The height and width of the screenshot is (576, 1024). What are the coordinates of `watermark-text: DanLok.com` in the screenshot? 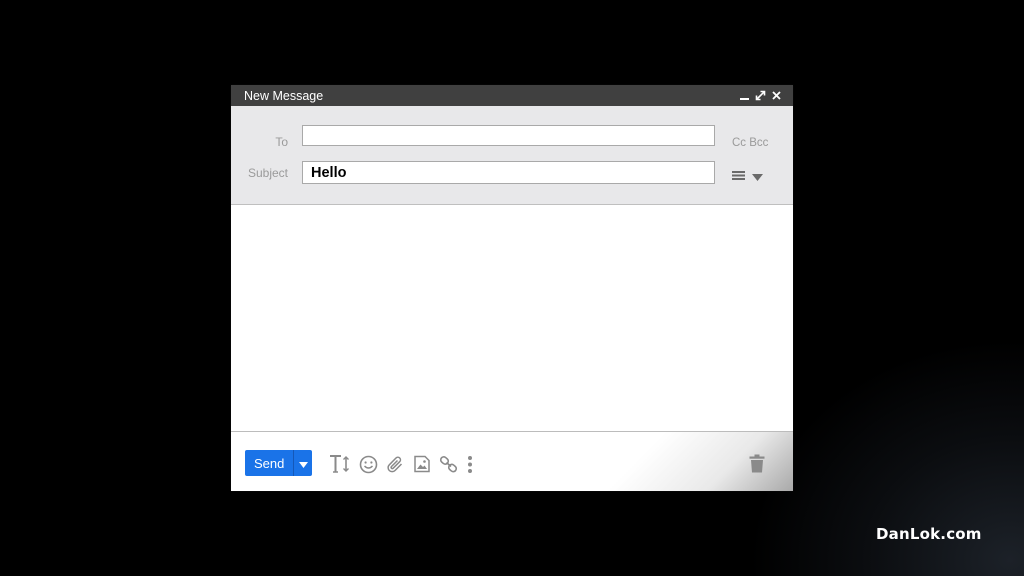 It's located at (929, 534).